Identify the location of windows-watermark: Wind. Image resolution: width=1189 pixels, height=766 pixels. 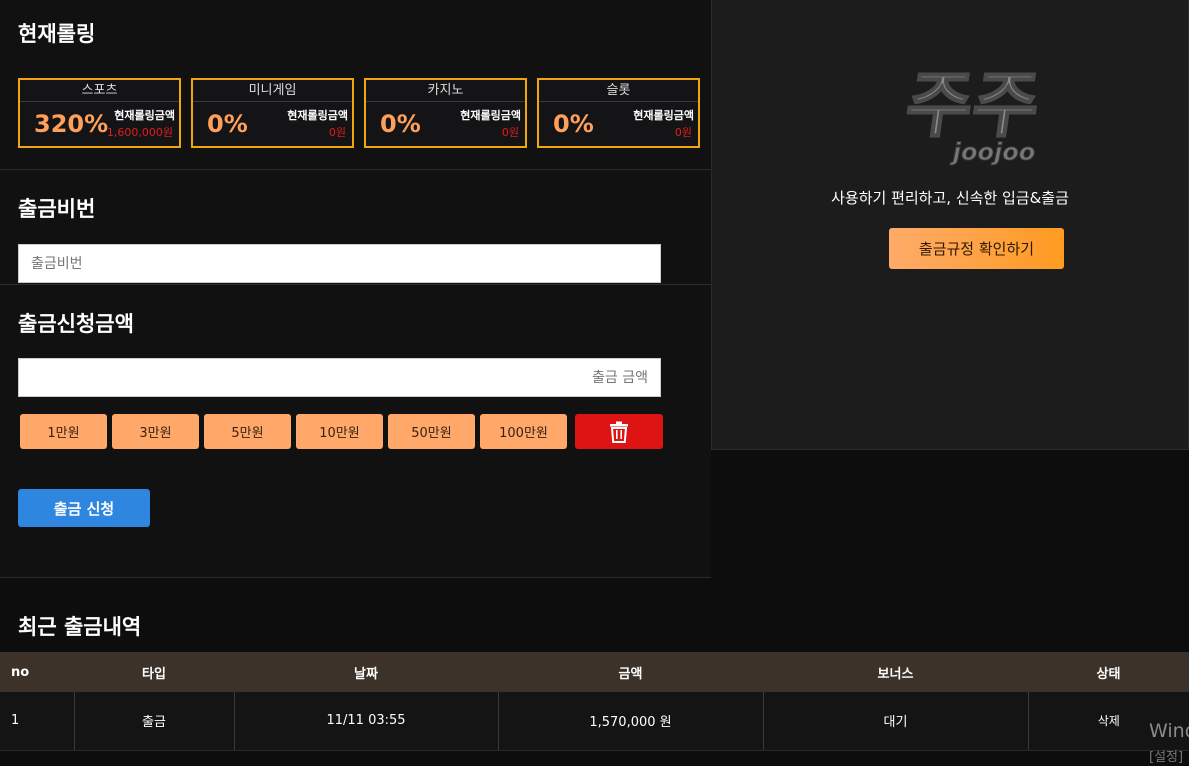
(1169, 731).